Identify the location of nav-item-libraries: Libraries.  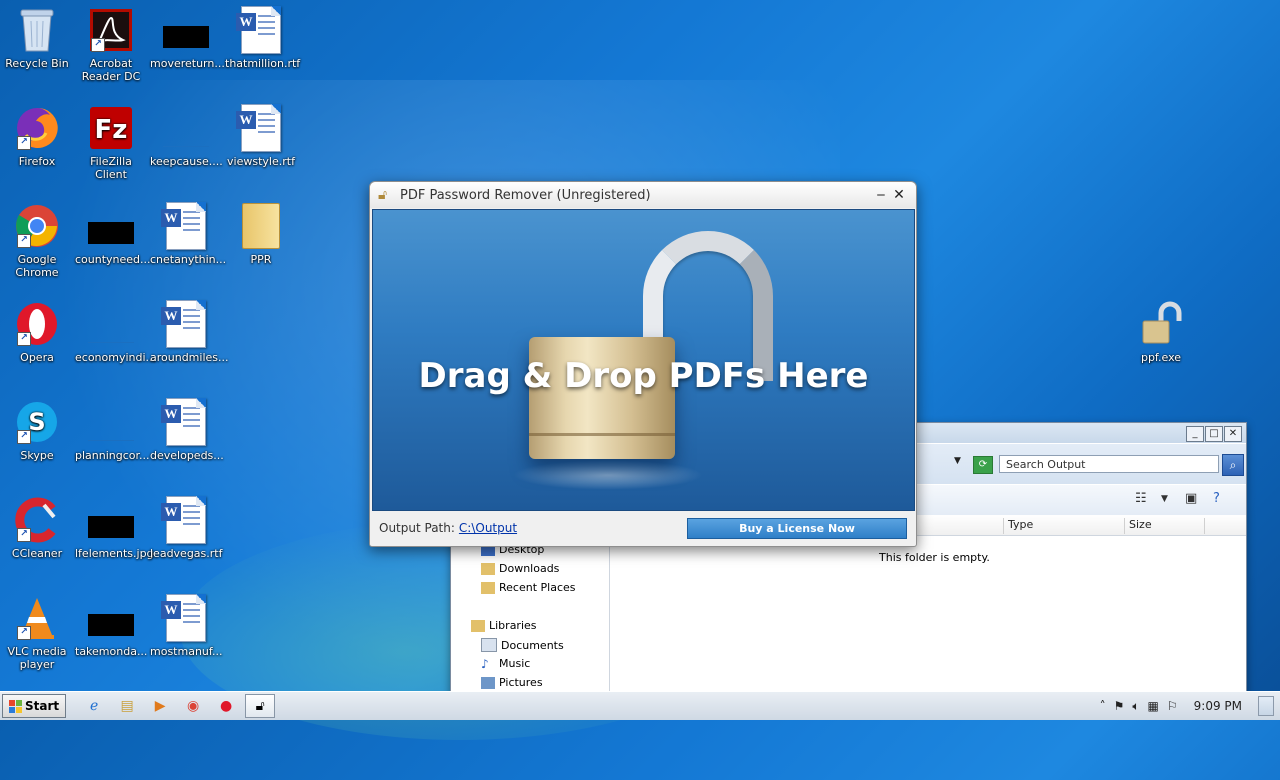
(504, 625).